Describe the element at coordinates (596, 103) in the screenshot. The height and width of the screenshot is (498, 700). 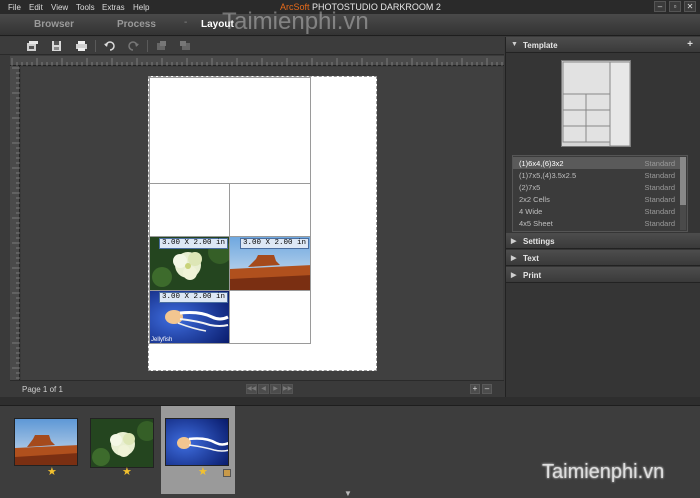
I see `template-preview` at that location.